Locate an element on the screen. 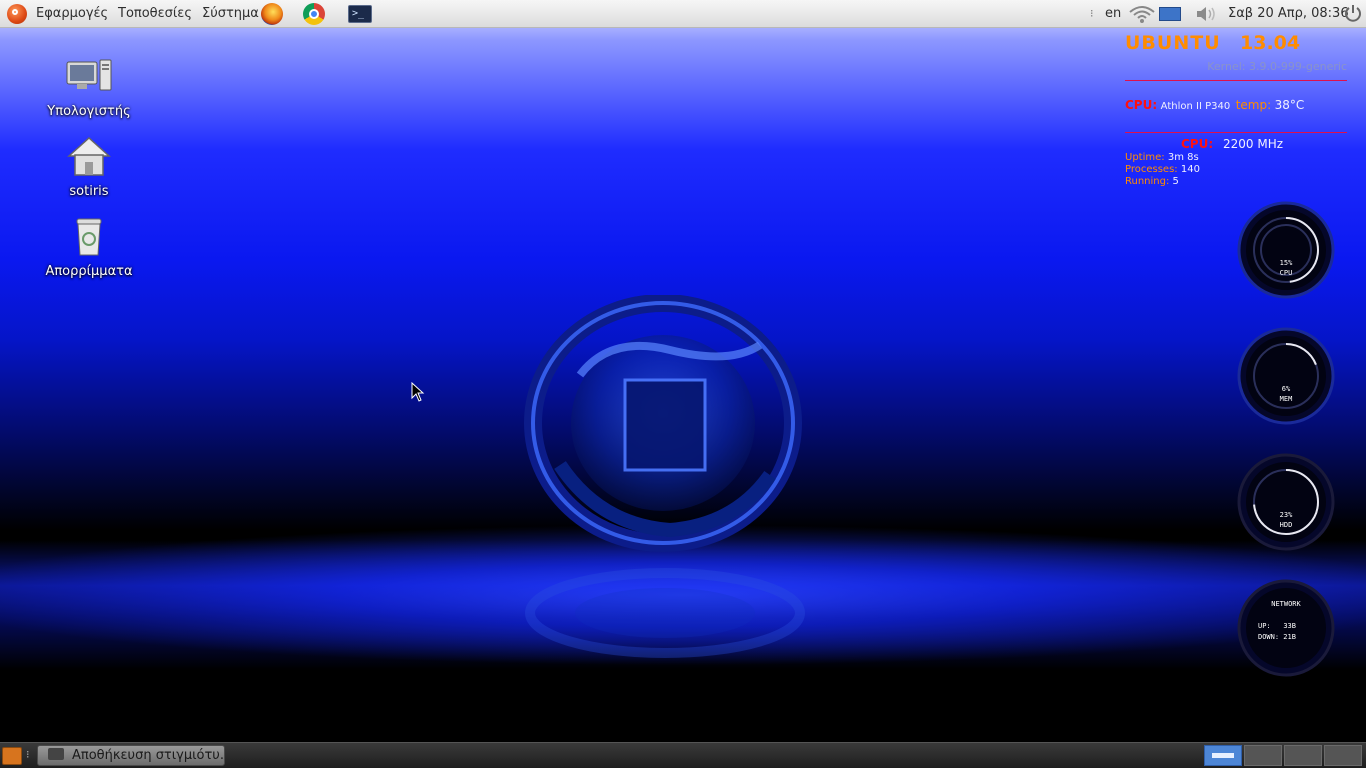 The height and width of the screenshot is (768, 1366). conky-temp-value: 38°C is located at coordinates (1289, 105).